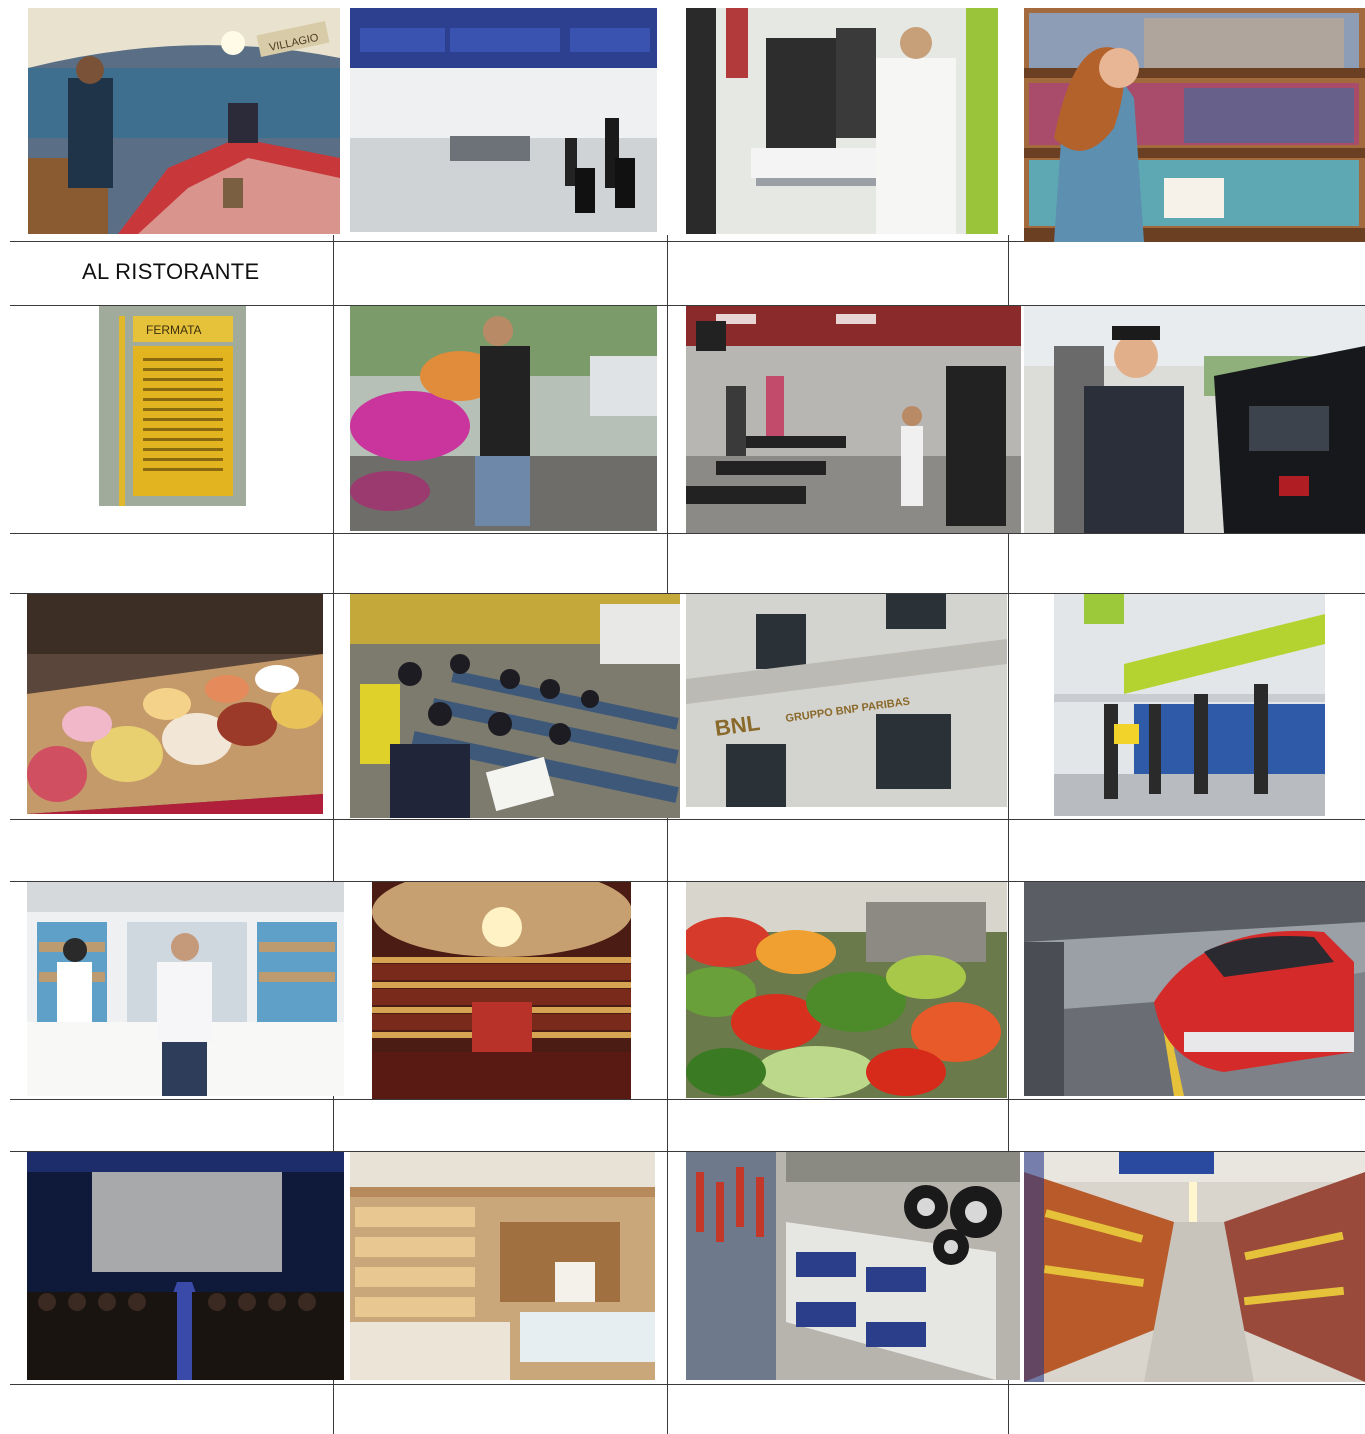 The image size is (1365, 1434). What do you see at coordinates (1194, 989) in the screenshot?
I see `train-station-photo` at bounding box center [1194, 989].